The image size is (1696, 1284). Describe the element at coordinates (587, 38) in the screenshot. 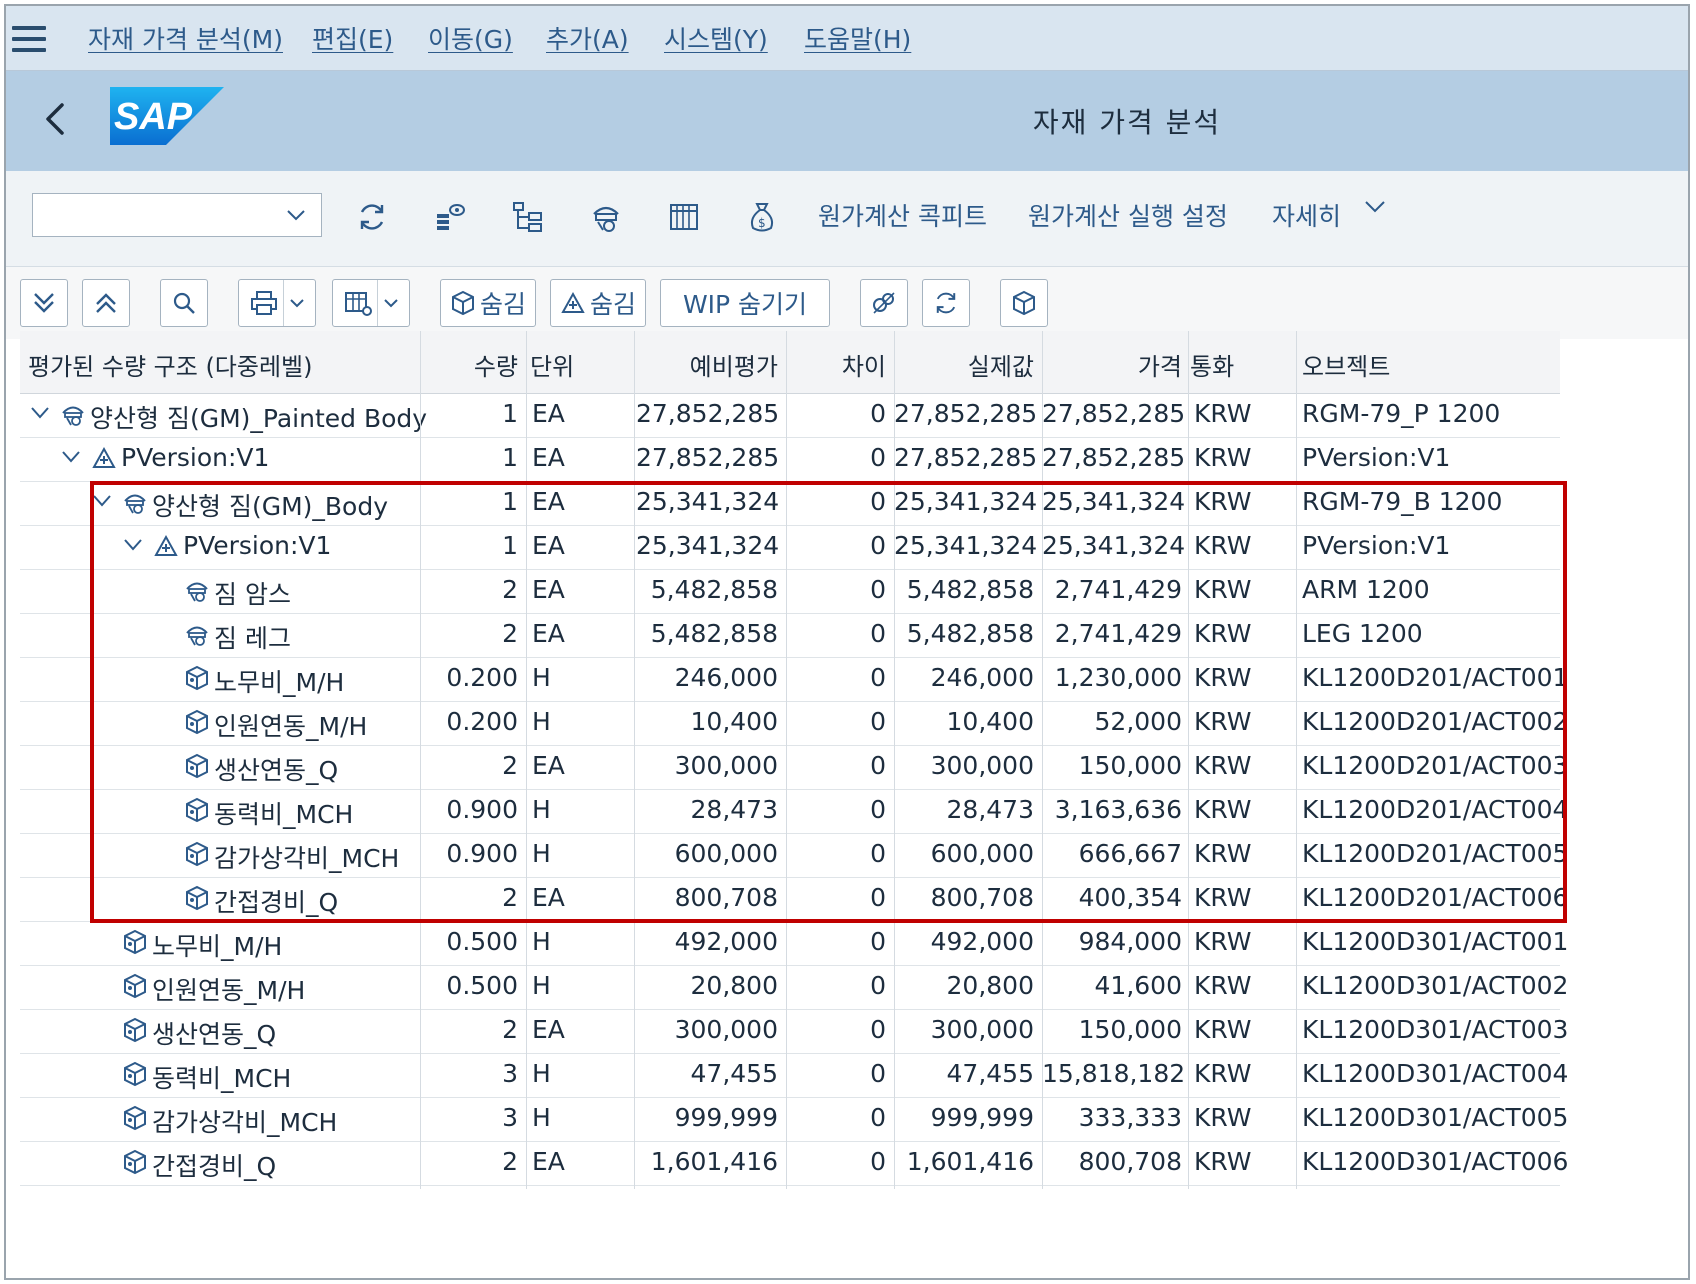

I see `menu-extras: 추가(A)` at that location.